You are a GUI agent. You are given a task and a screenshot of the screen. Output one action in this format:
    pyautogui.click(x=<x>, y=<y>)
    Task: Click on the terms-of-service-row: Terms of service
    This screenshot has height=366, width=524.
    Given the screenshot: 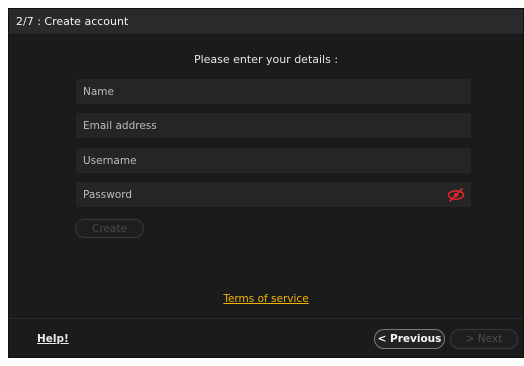 What is the action you would take?
    pyautogui.click(x=266, y=299)
    